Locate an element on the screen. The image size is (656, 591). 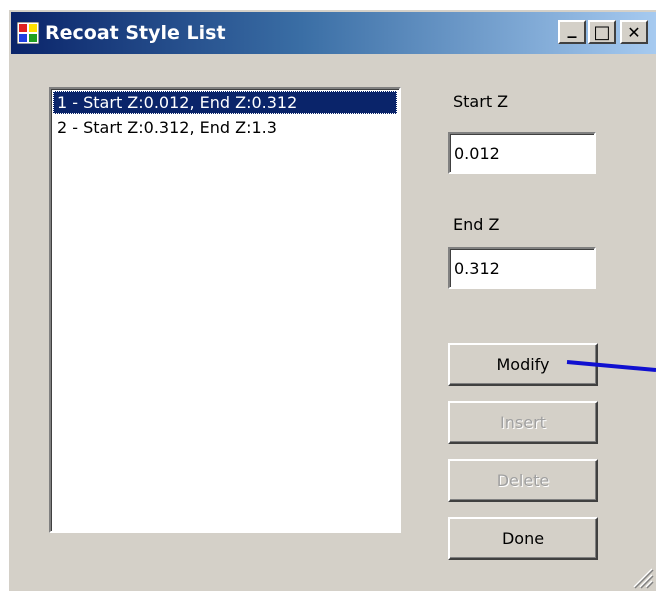
minimize-button: _ is located at coordinates (572, 30).